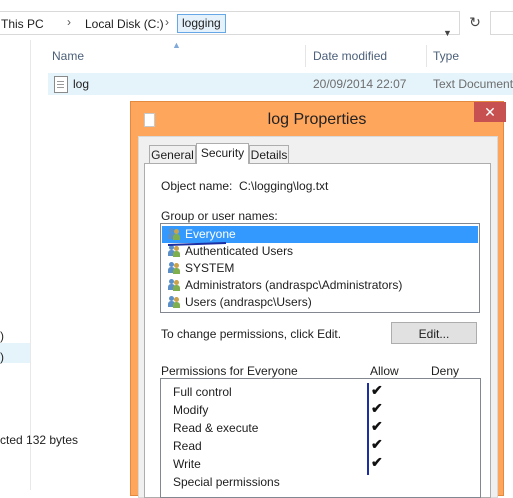 The width and height of the screenshot is (513, 498). I want to click on tab-general: General, so click(172, 154).